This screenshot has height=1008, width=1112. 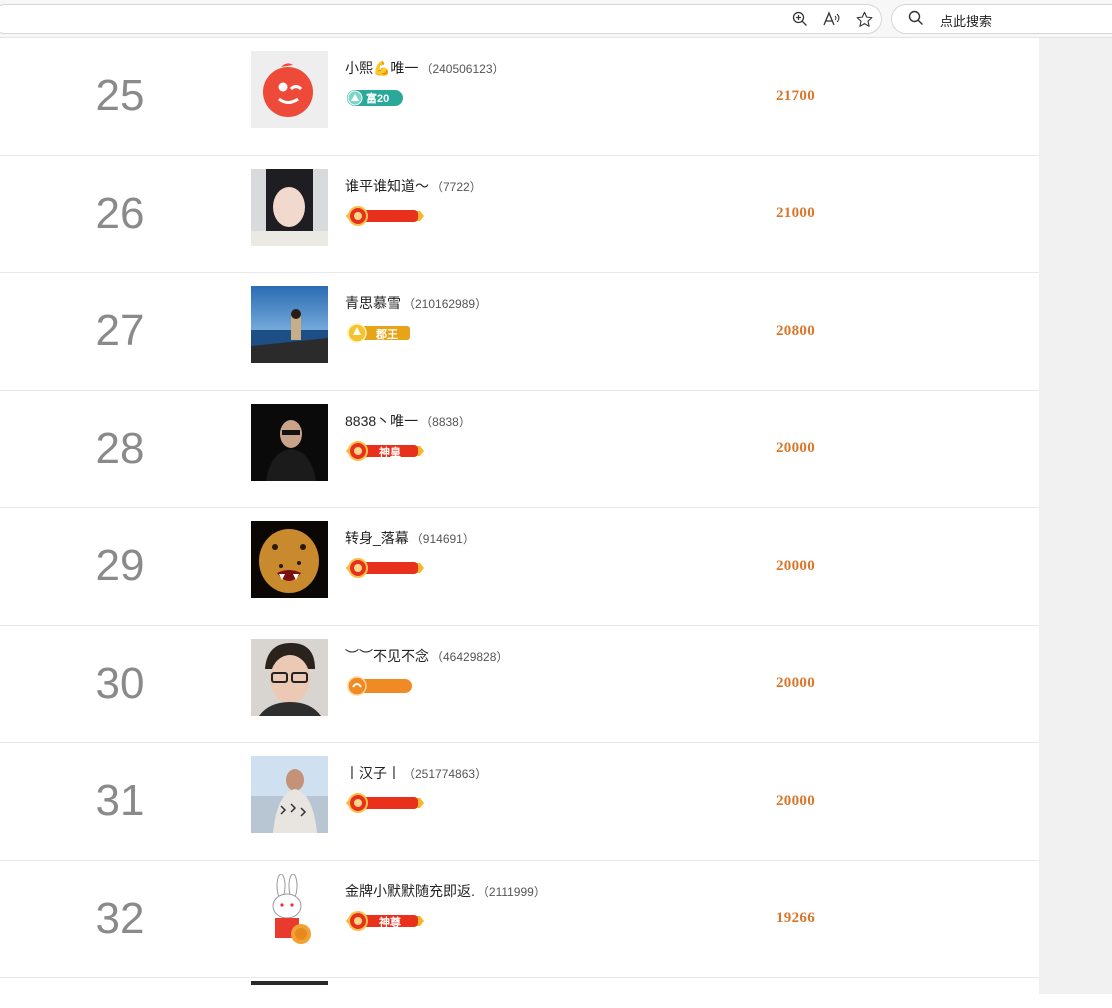 I want to click on search-box: 点此搜索, so click(x=1001, y=19).